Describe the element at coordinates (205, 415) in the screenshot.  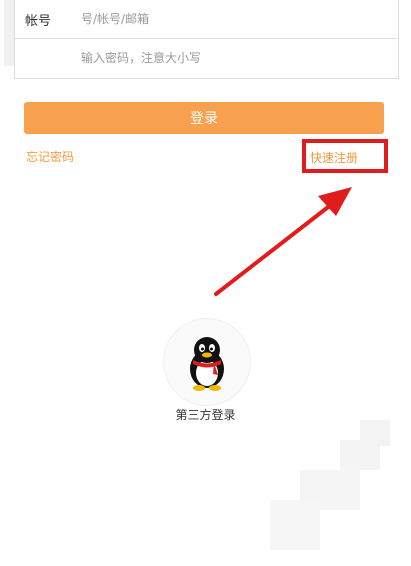
I see `third-party-login-label: 第三方登录` at that location.